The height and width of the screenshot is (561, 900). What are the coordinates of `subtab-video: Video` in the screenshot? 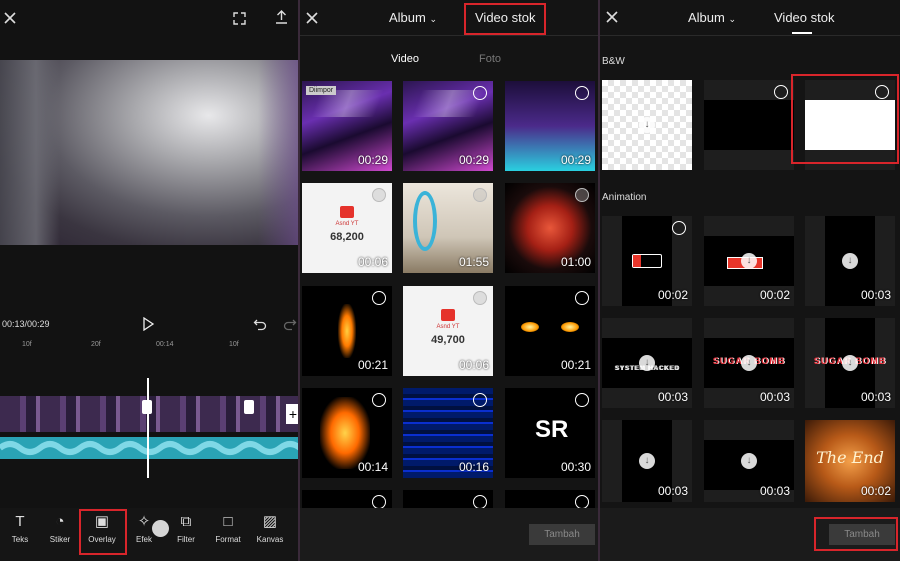 It's located at (405, 59).